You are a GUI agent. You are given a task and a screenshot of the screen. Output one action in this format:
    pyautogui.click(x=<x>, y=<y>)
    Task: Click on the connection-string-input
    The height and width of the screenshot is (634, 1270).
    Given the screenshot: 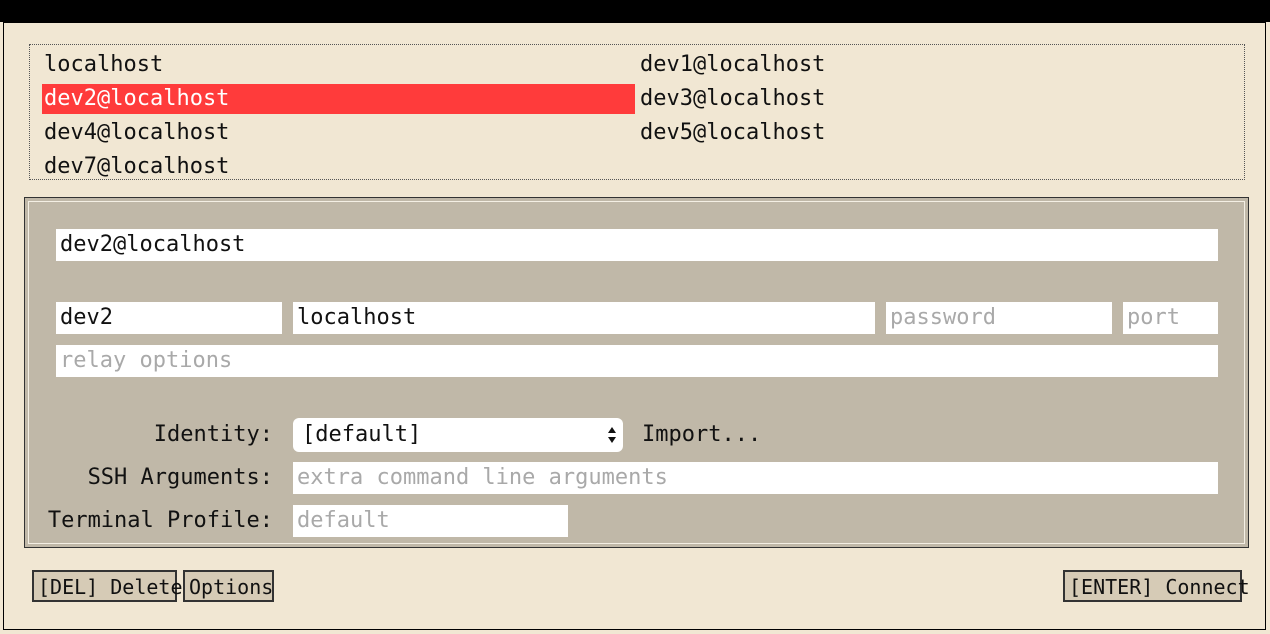 What is the action you would take?
    pyautogui.click(x=637, y=245)
    